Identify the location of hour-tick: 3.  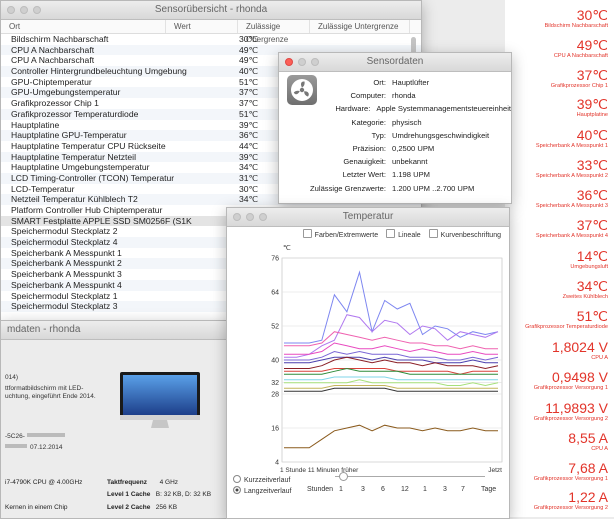
(363, 489).